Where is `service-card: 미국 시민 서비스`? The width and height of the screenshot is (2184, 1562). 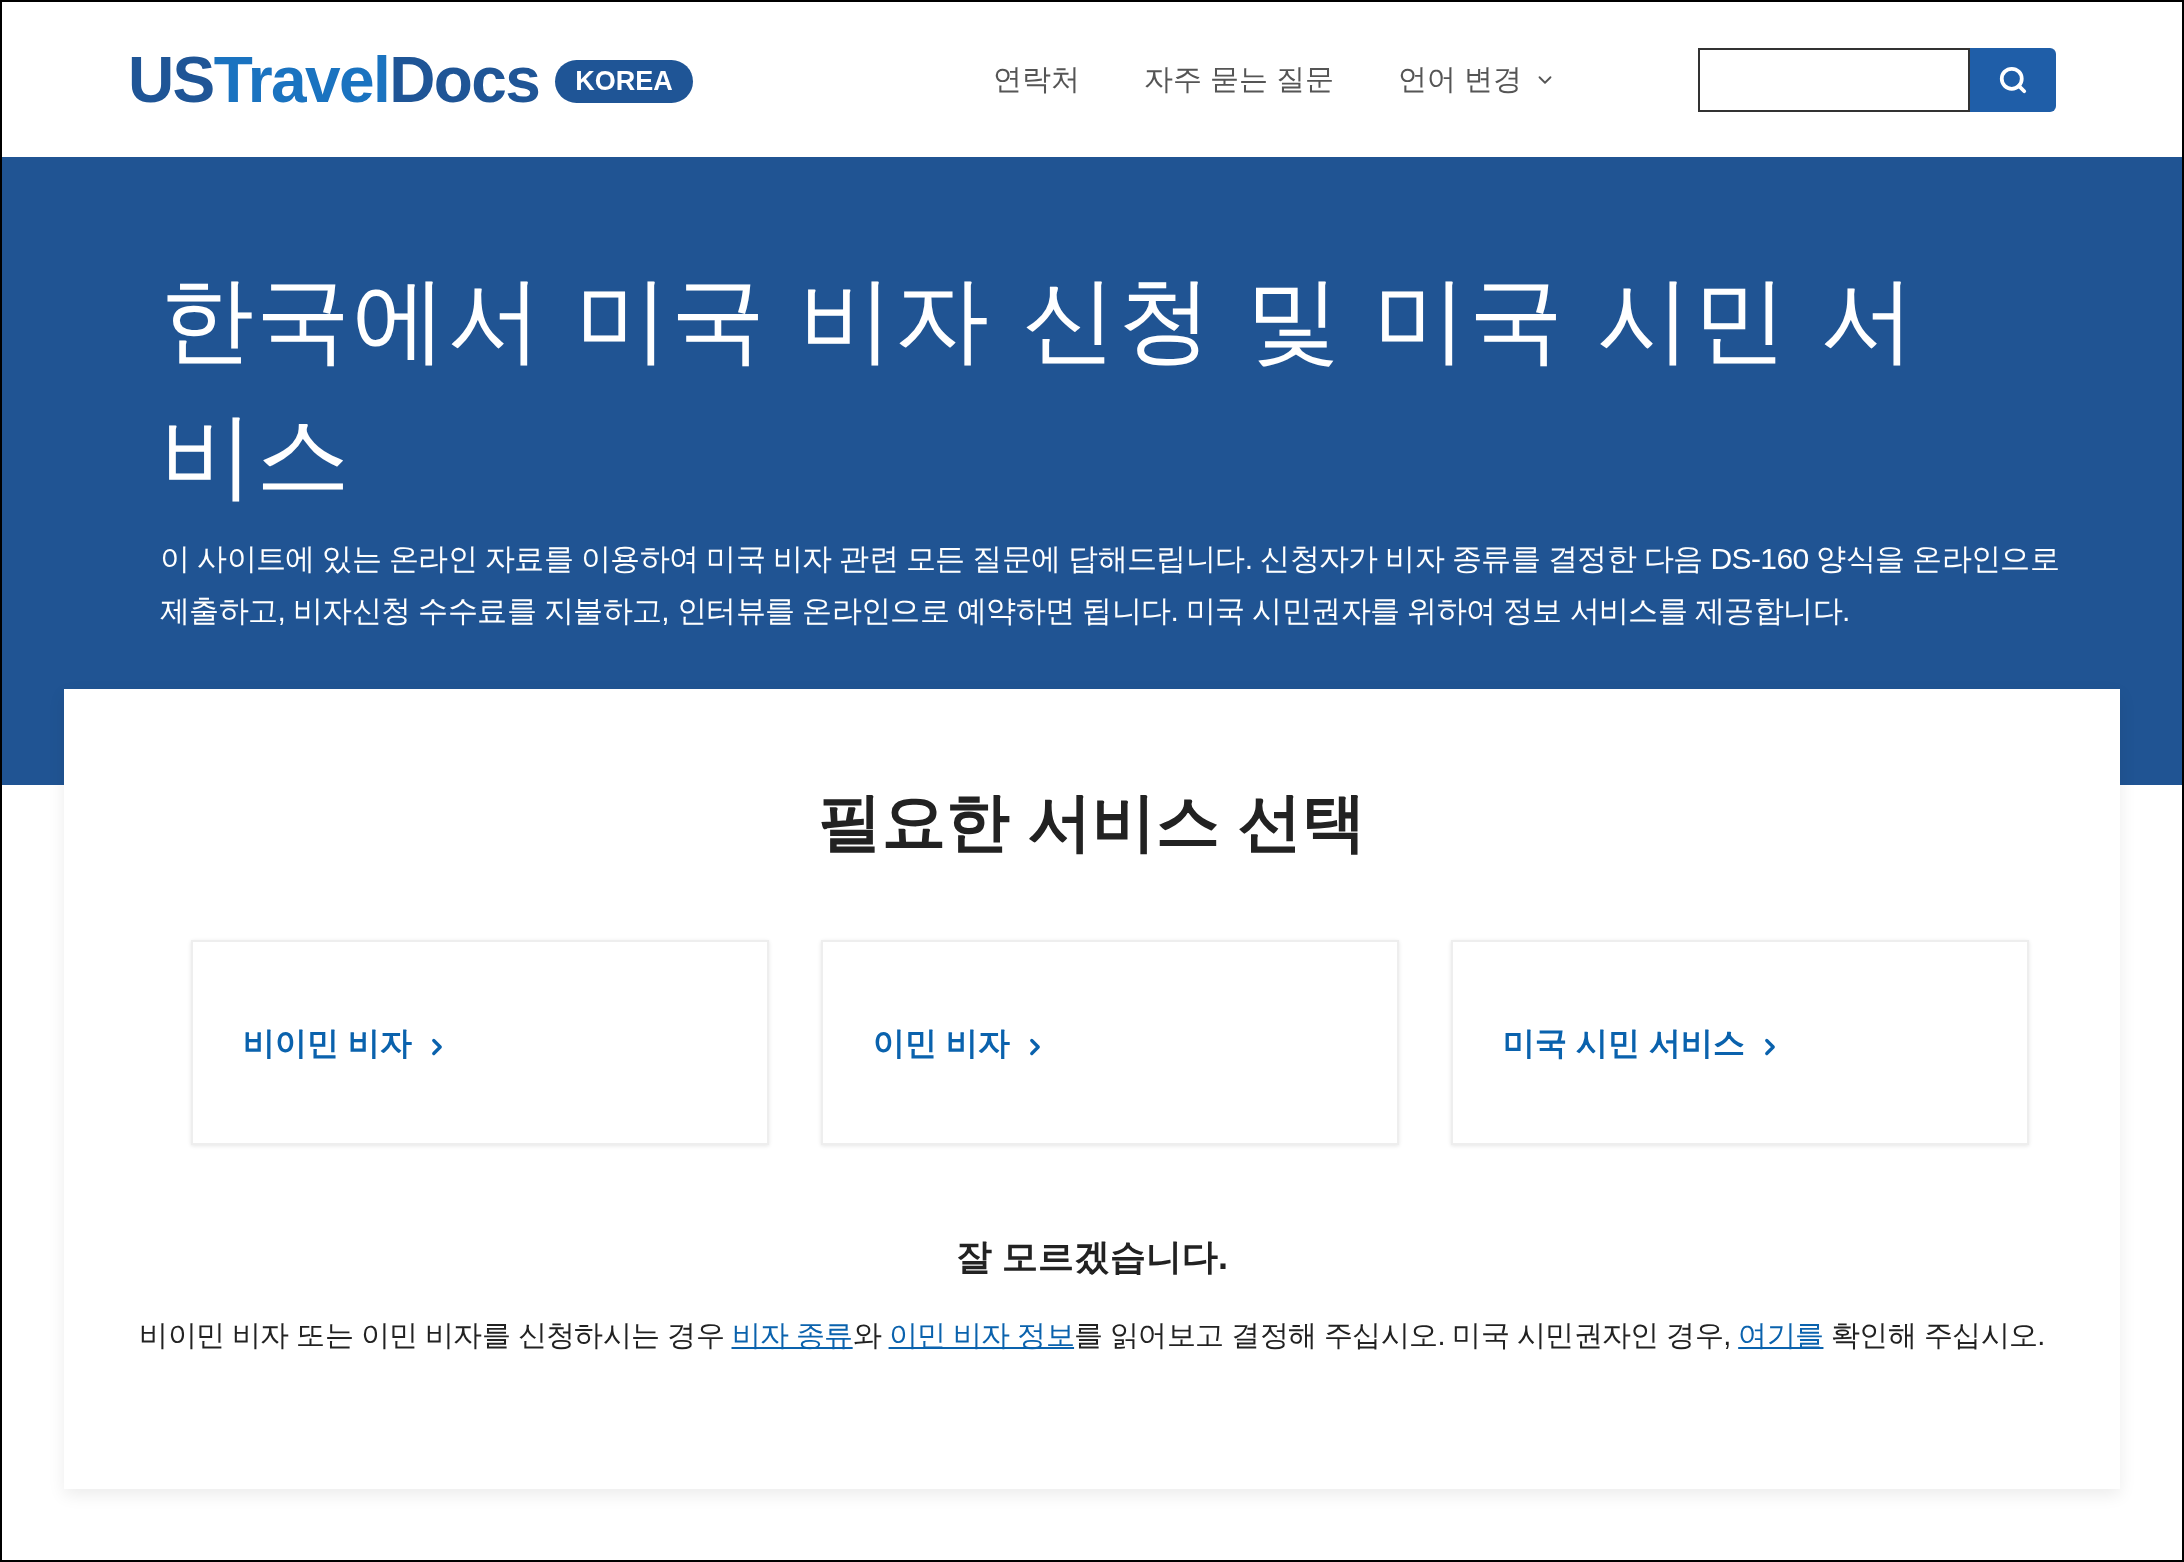
service-card: 미국 시민 서비스 is located at coordinates (1740, 1042).